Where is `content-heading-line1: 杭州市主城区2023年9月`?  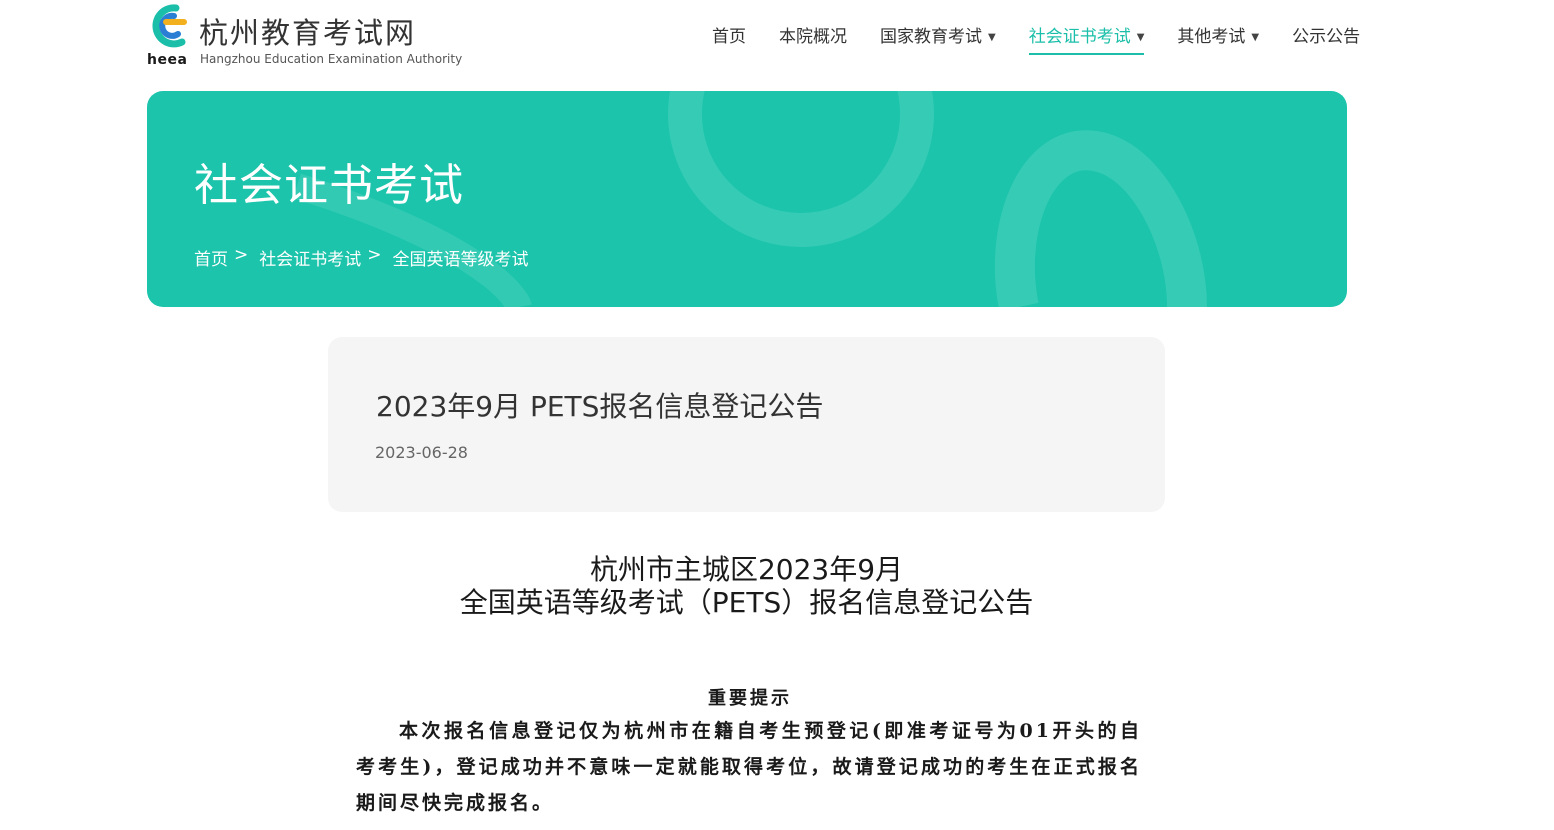 content-heading-line1: 杭州市主城区2023年9月 is located at coordinates (746, 569).